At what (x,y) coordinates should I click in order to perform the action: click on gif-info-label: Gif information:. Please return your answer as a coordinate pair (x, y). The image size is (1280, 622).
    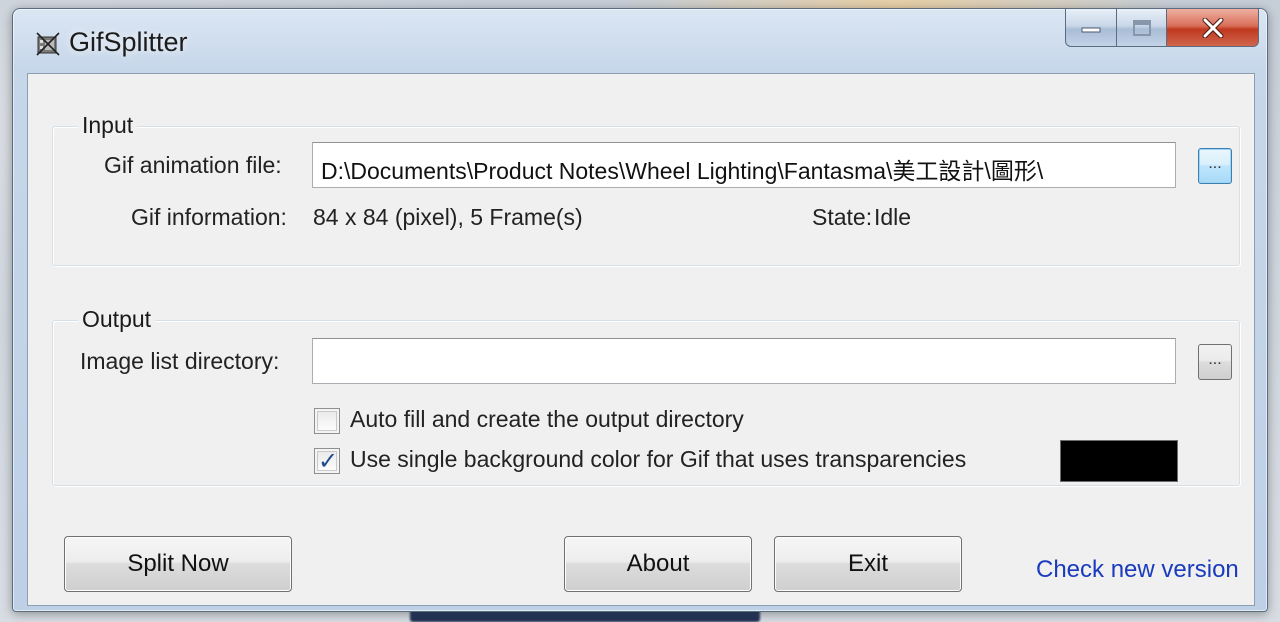
    Looking at the image, I should click on (209, 217).